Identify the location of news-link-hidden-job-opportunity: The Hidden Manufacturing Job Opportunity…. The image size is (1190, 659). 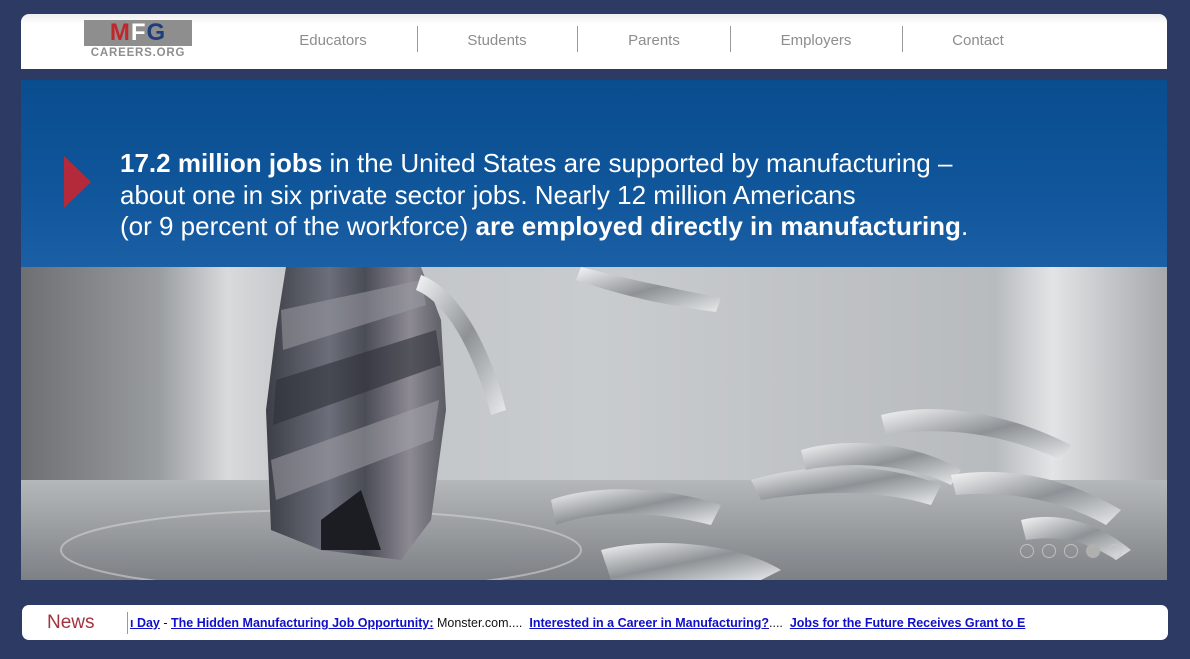
(302, 623).